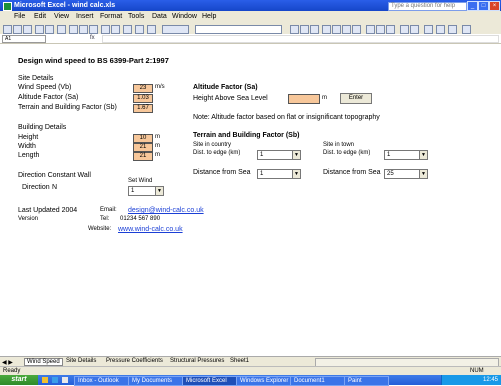  Describe the element at coordinates (127, 29) in the screenshot. I see `autosum-icon` at that location.